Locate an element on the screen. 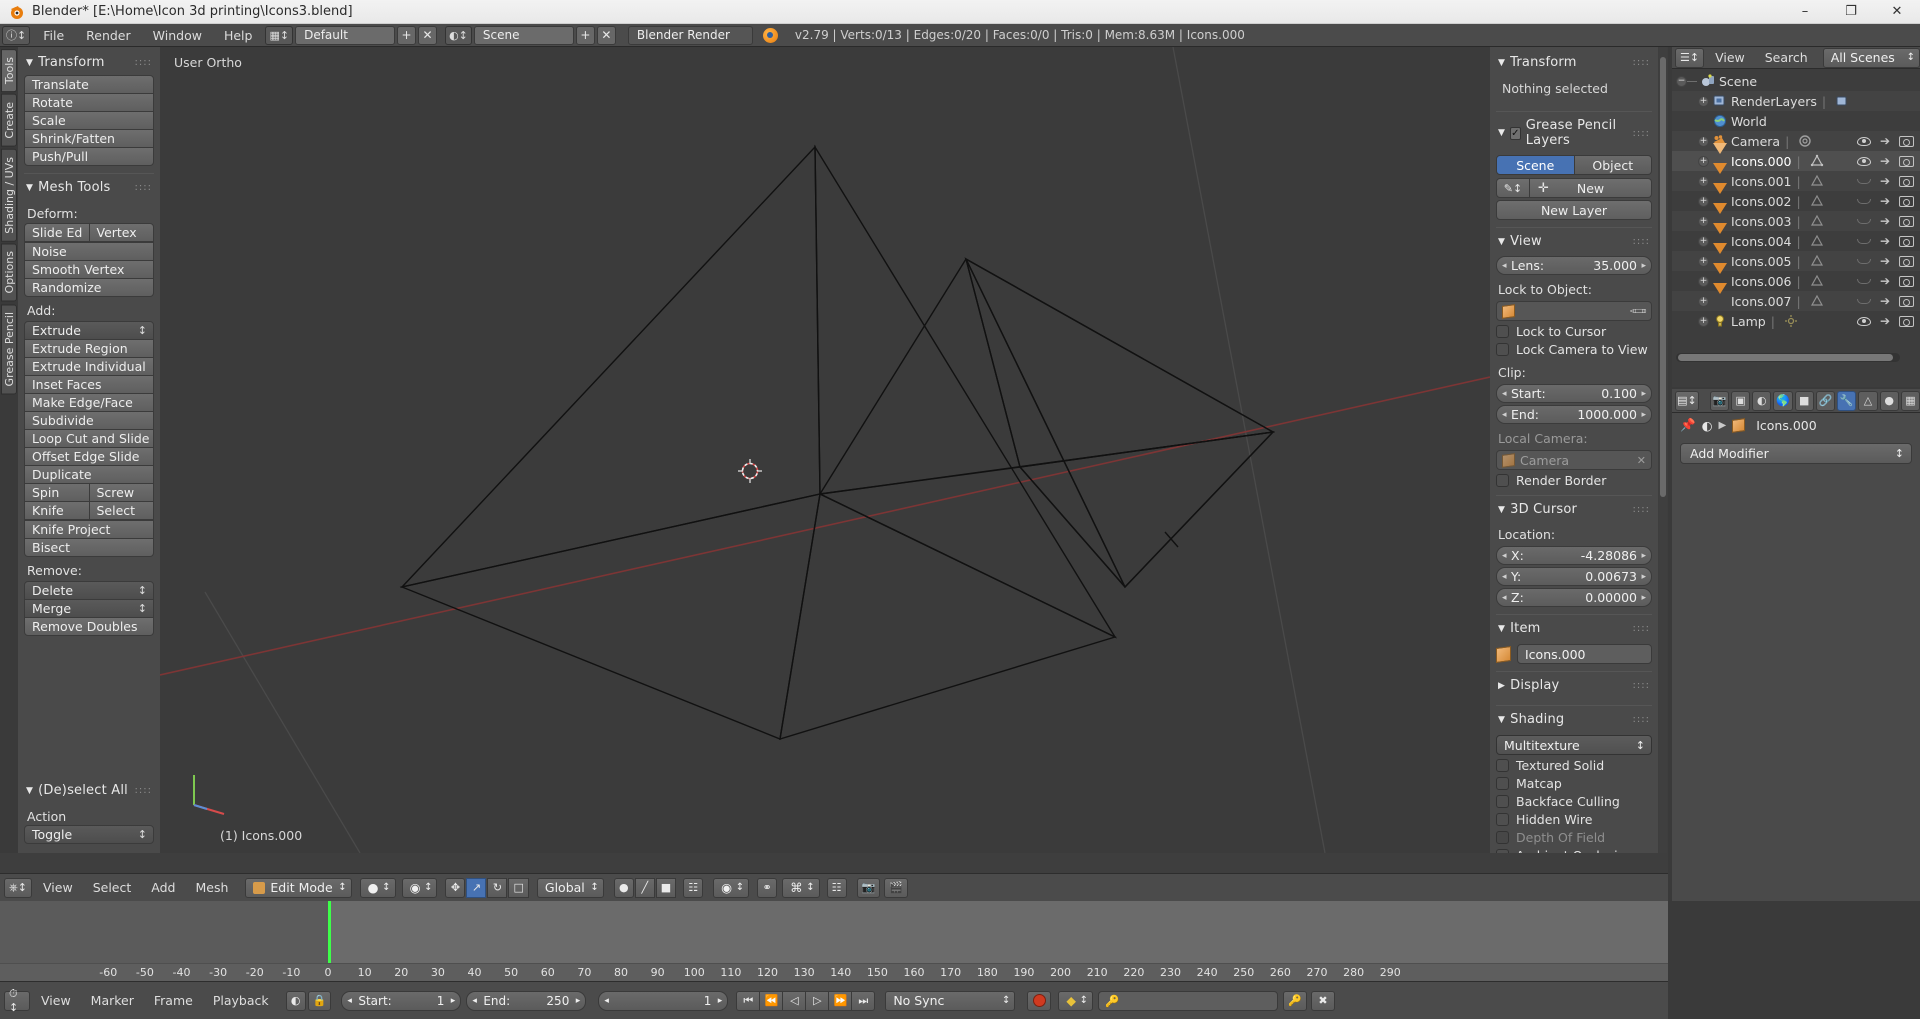 The image size is (1920, 1019). shading-method-dropdown: Multitexture is located at coordinates (1574, 745).